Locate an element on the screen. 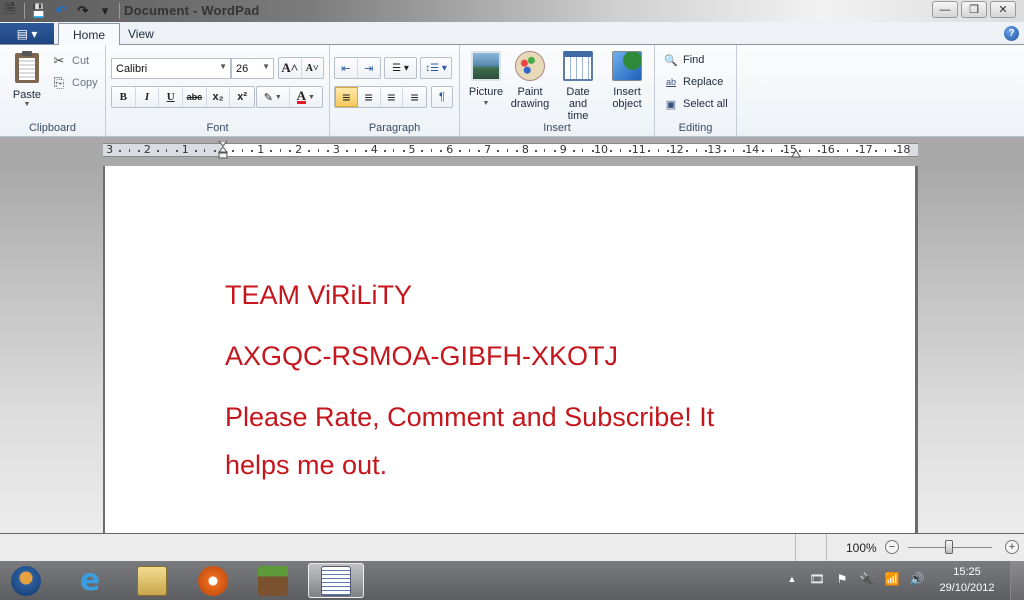 Image resolution: width=1024 pixels, height=600 pixels. font-family-select: Calibri ▼ is located at coordinates (171, 68).